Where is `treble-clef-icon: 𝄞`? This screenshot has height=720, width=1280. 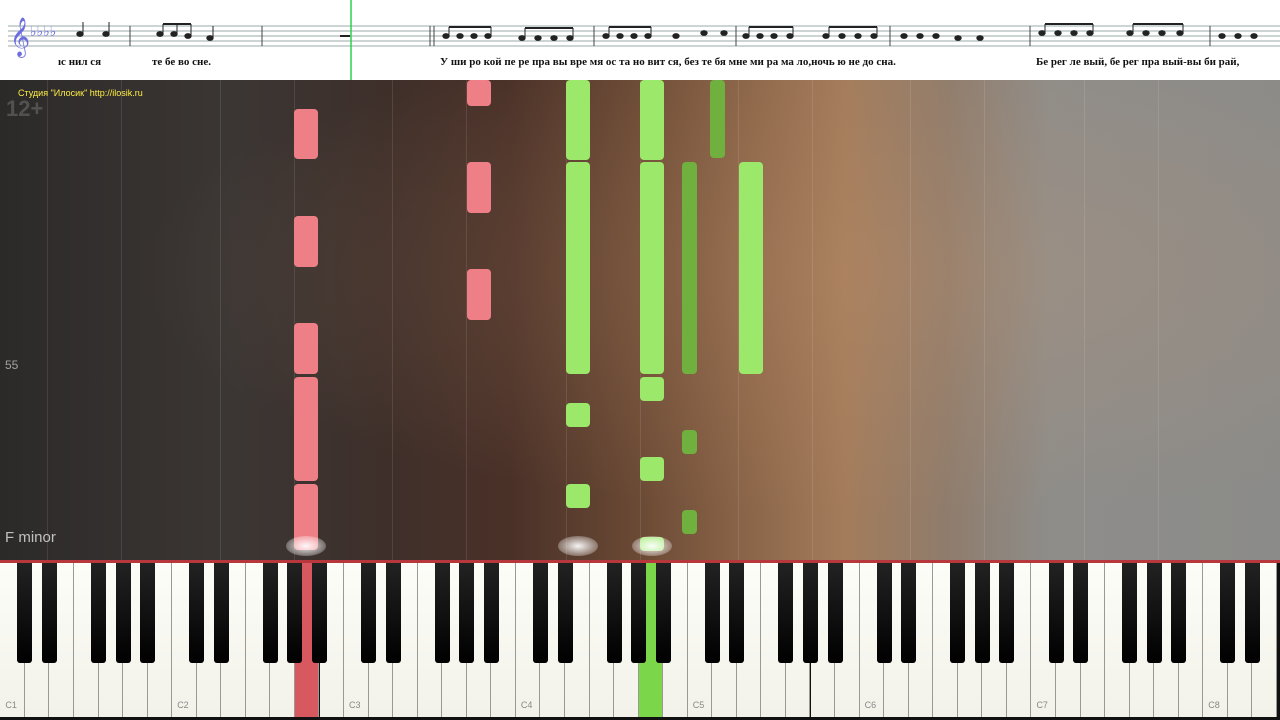
treble-clef-icon: 𝄞 is located at coordinates (20, 37).